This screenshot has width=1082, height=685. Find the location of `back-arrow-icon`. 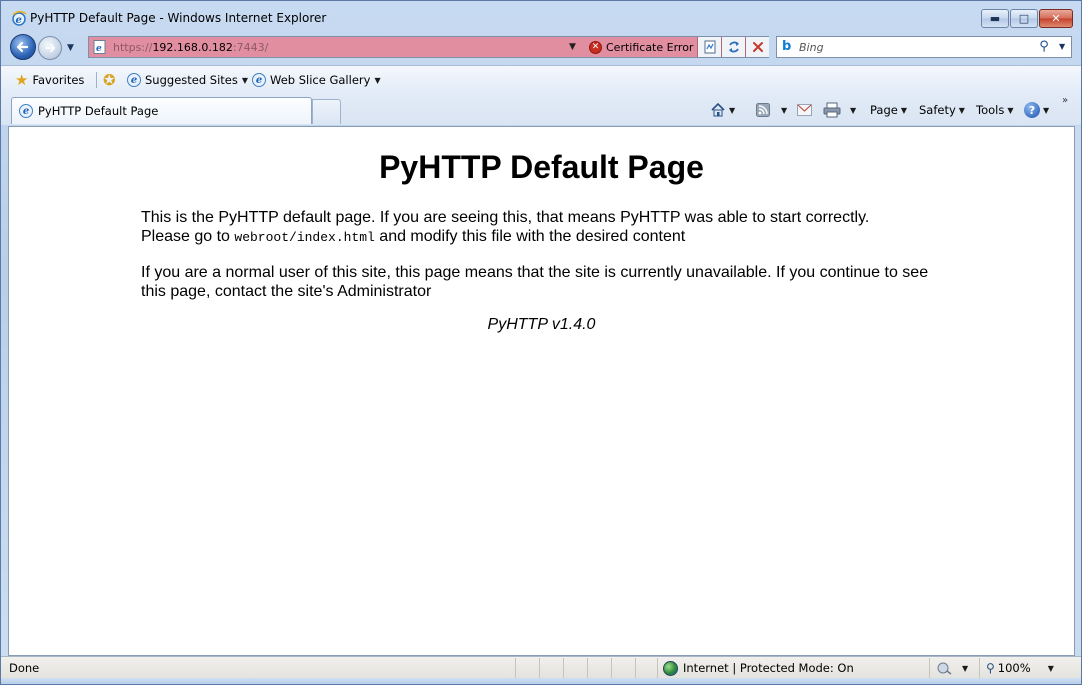

back-arrow-icon is located at coordinates (22, 47).